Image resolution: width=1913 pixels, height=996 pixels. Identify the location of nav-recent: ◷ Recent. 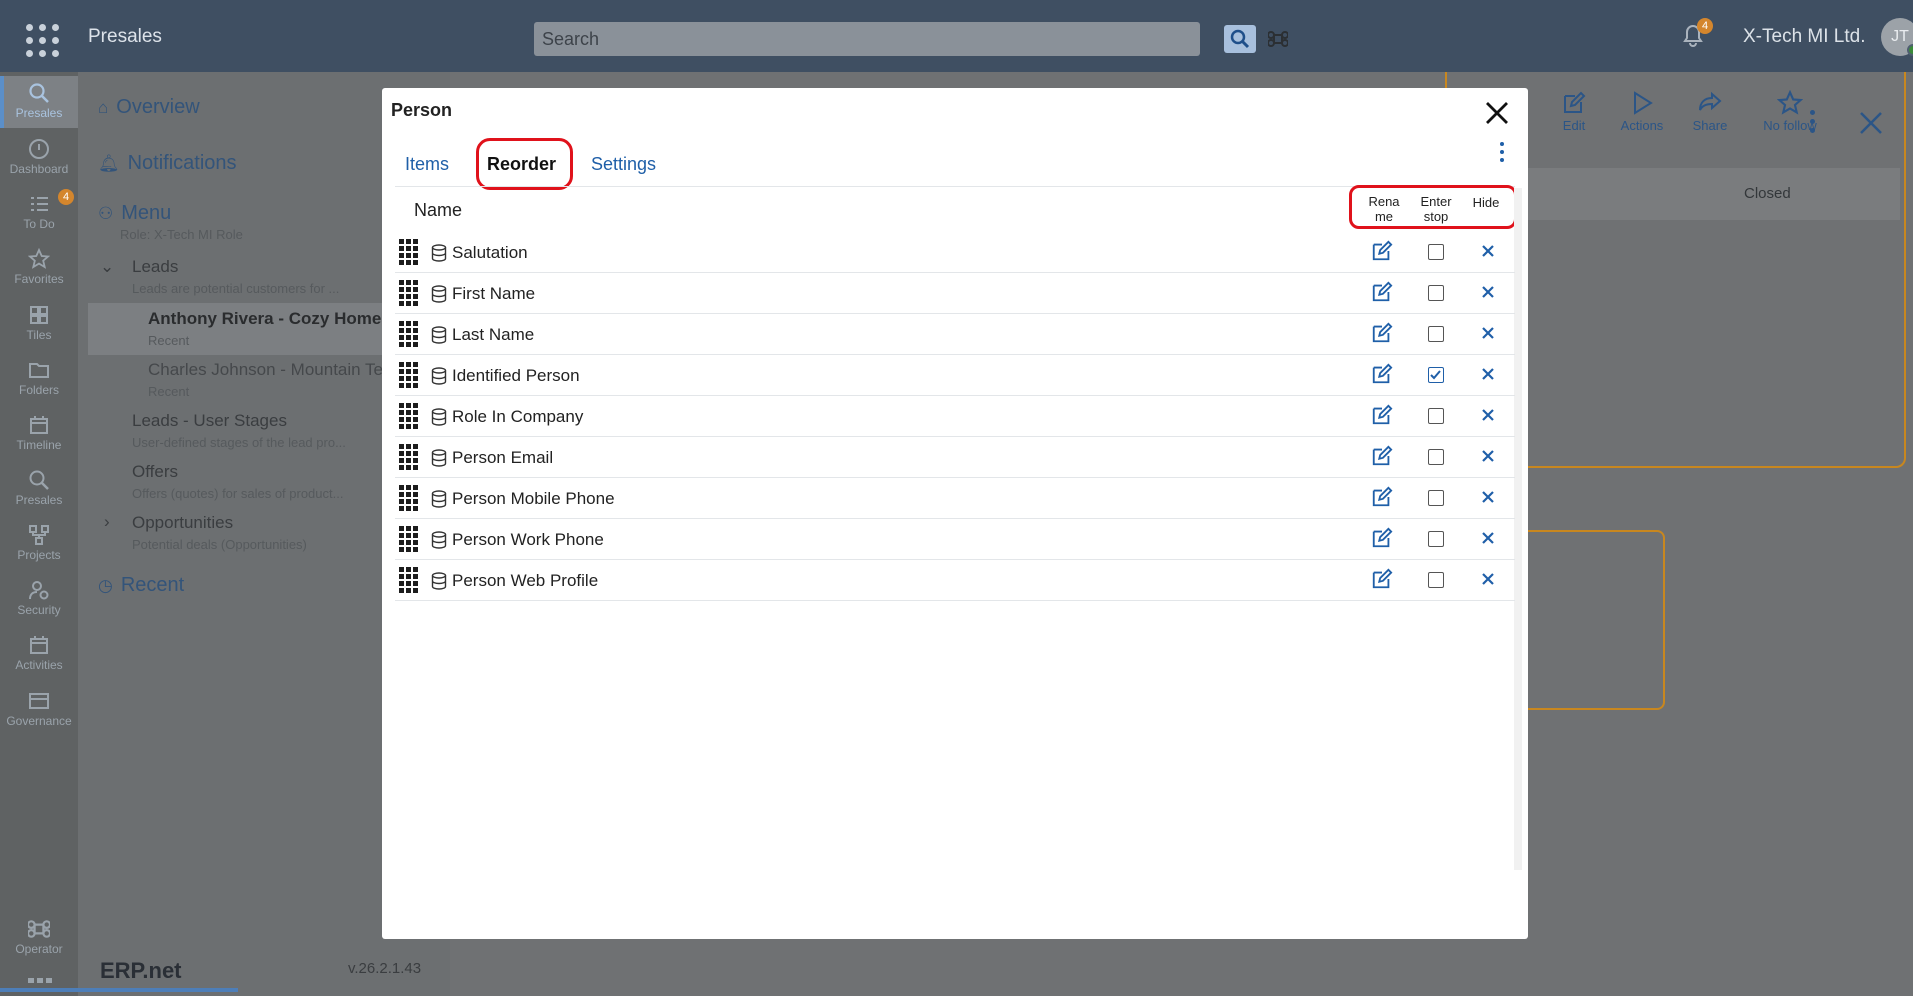
(141, 585).